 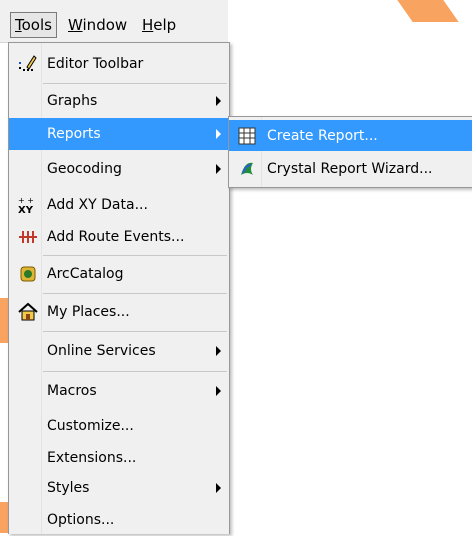 I want to click on decorative-shape, so click(x=428, y=11).